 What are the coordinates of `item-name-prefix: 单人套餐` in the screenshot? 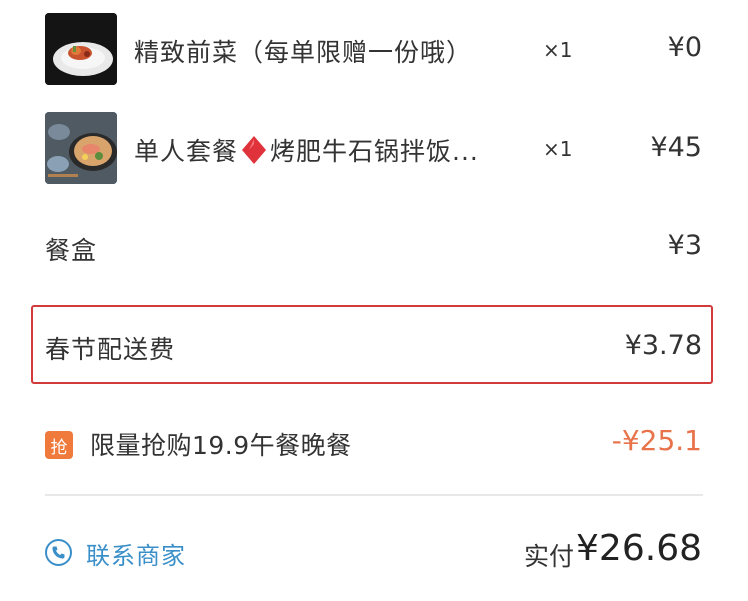 It's located at (186, 151).